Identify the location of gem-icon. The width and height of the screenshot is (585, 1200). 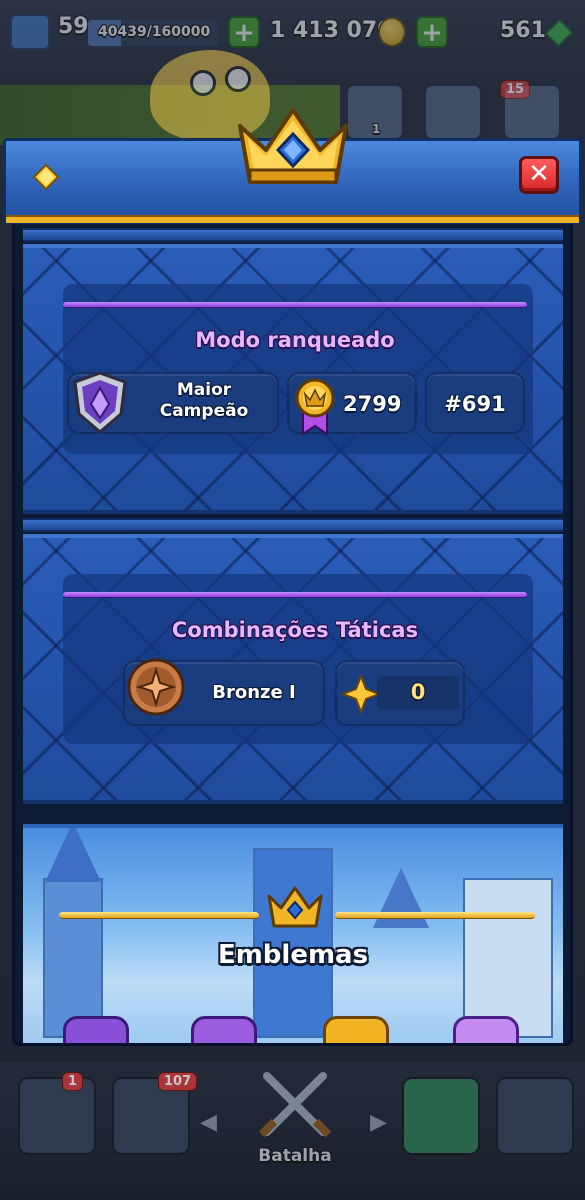
(559, 33).